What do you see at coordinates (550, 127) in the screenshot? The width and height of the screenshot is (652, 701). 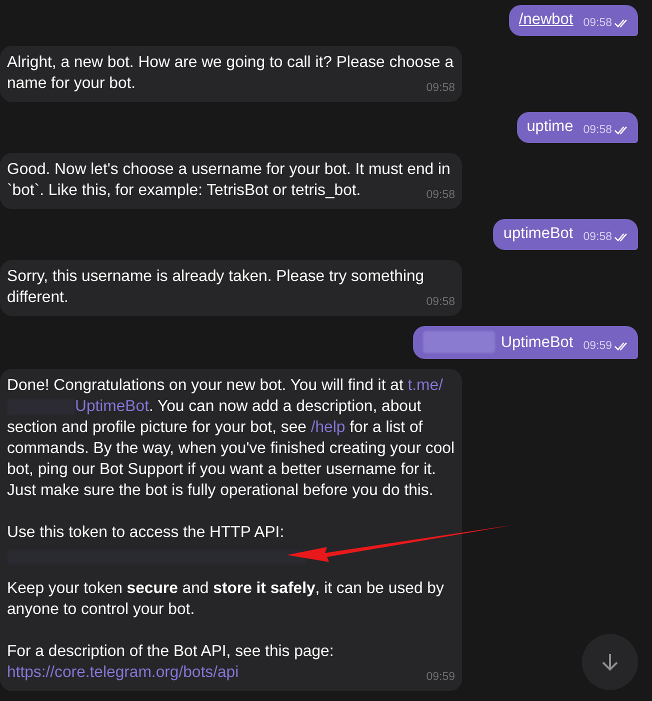 I see `message-text: uptime` at bounding box center [550, 127].